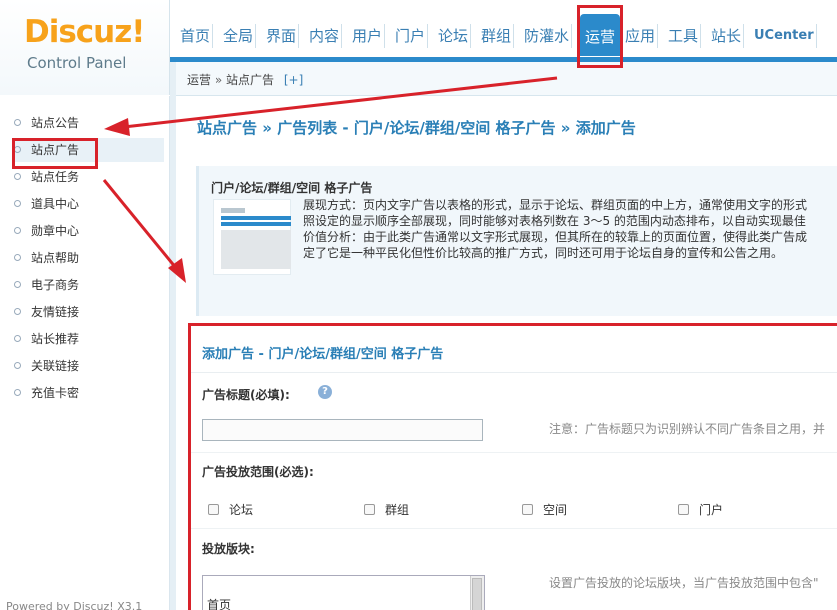  Describe the element at coordinates (228, 549) in the screenshot. I see `block-label: 投放版块:` at that location.